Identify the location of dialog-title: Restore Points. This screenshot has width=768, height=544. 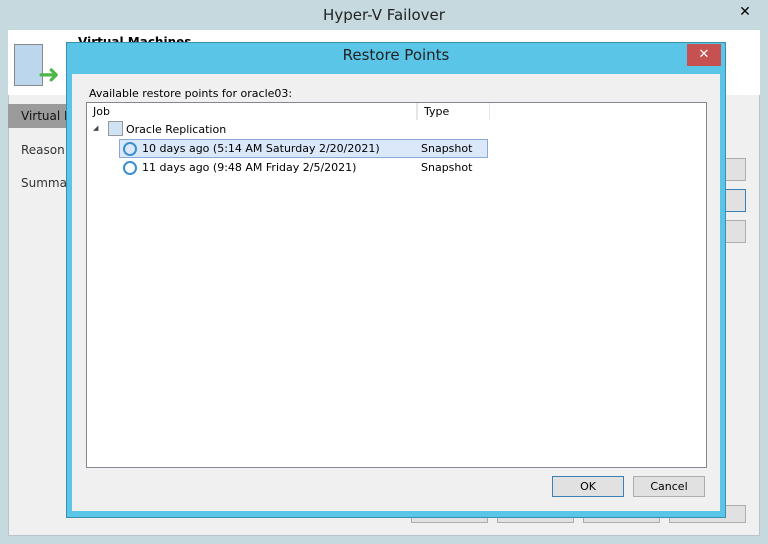
(396, 55).